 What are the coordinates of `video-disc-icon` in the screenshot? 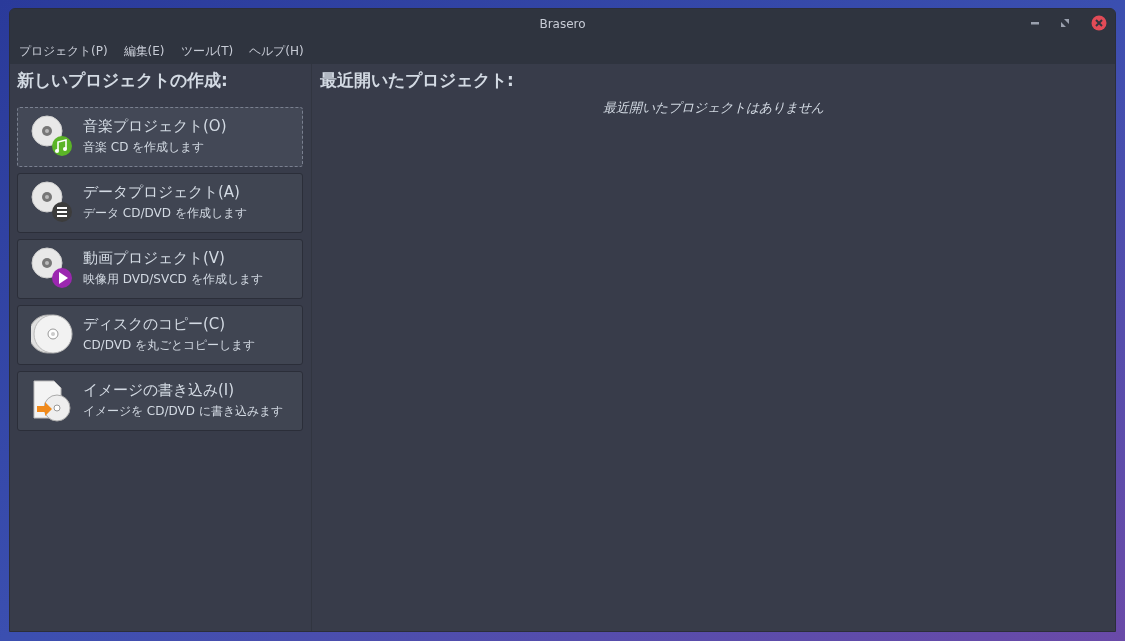 It's located at (53, 268).